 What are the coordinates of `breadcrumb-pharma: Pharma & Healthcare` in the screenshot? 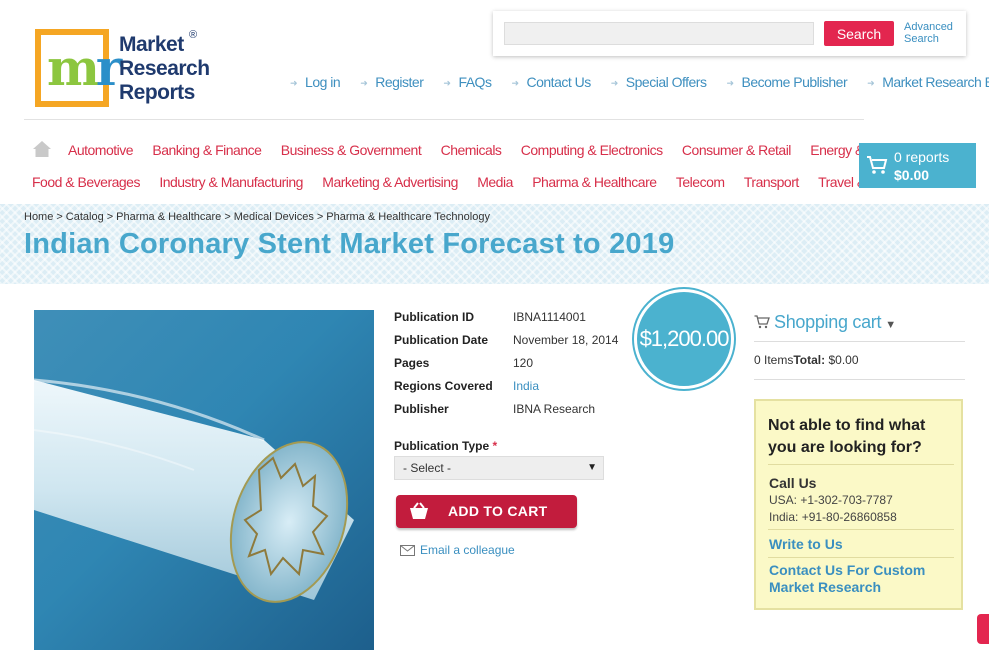 It's located at (168, 217).